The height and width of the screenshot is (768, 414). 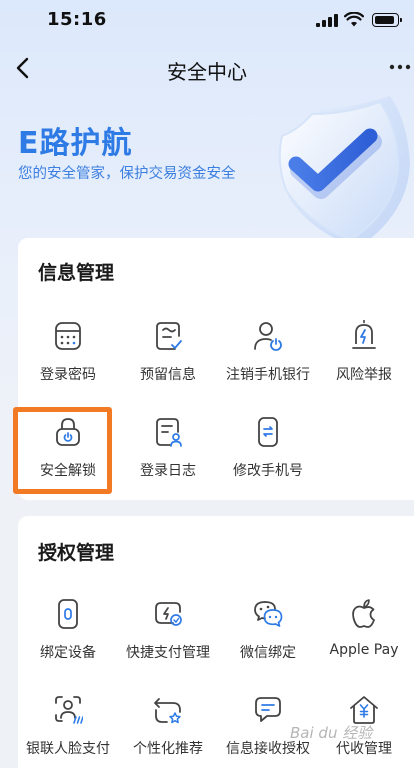 I want to click on battery-icon, so click(x=387, y=20).